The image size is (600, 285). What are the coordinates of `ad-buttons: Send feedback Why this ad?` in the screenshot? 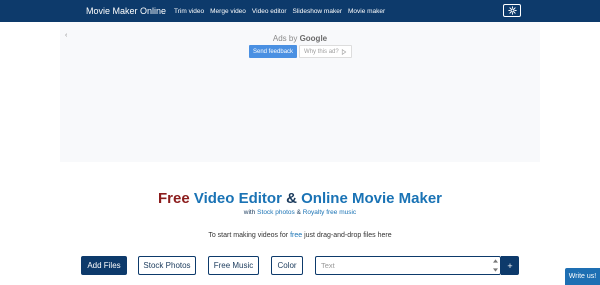 It's located at (300, 51).